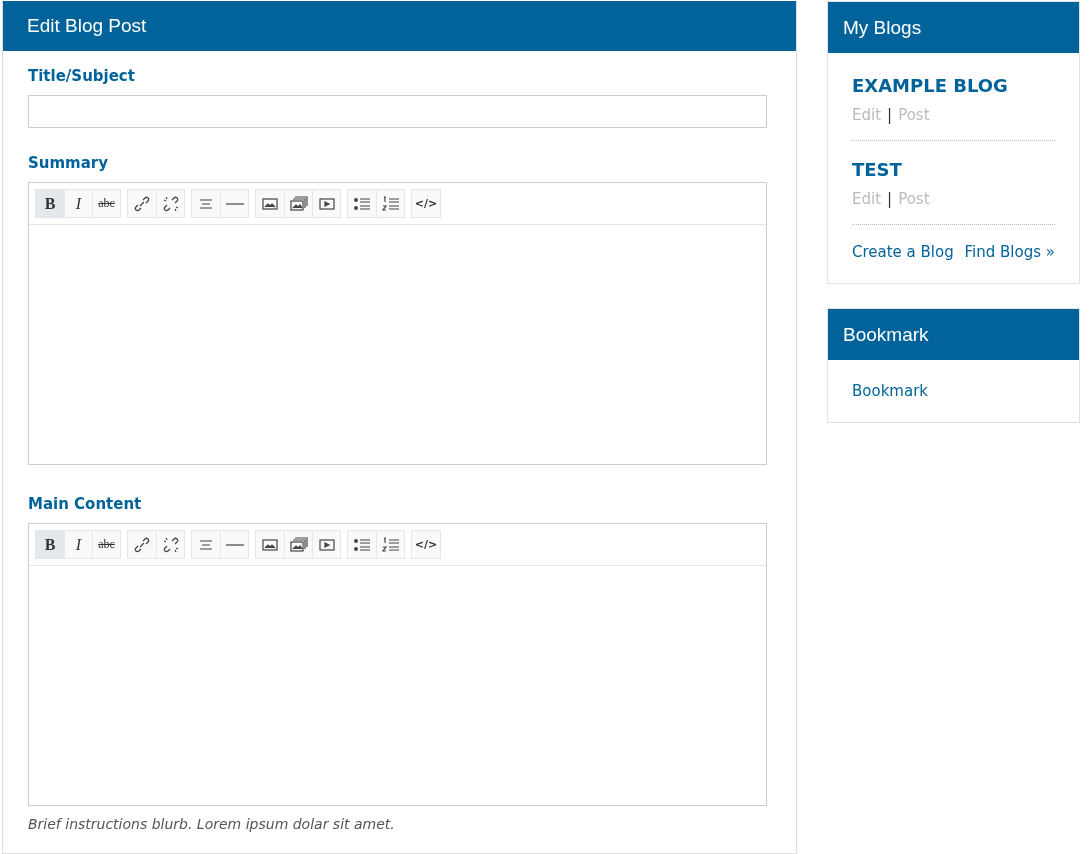 The width and height of the screenshot is (1089, 854). What do you see at coordinates (397, 111) in the screenshot?
I see `title-input` at bounding box center [397, 111].